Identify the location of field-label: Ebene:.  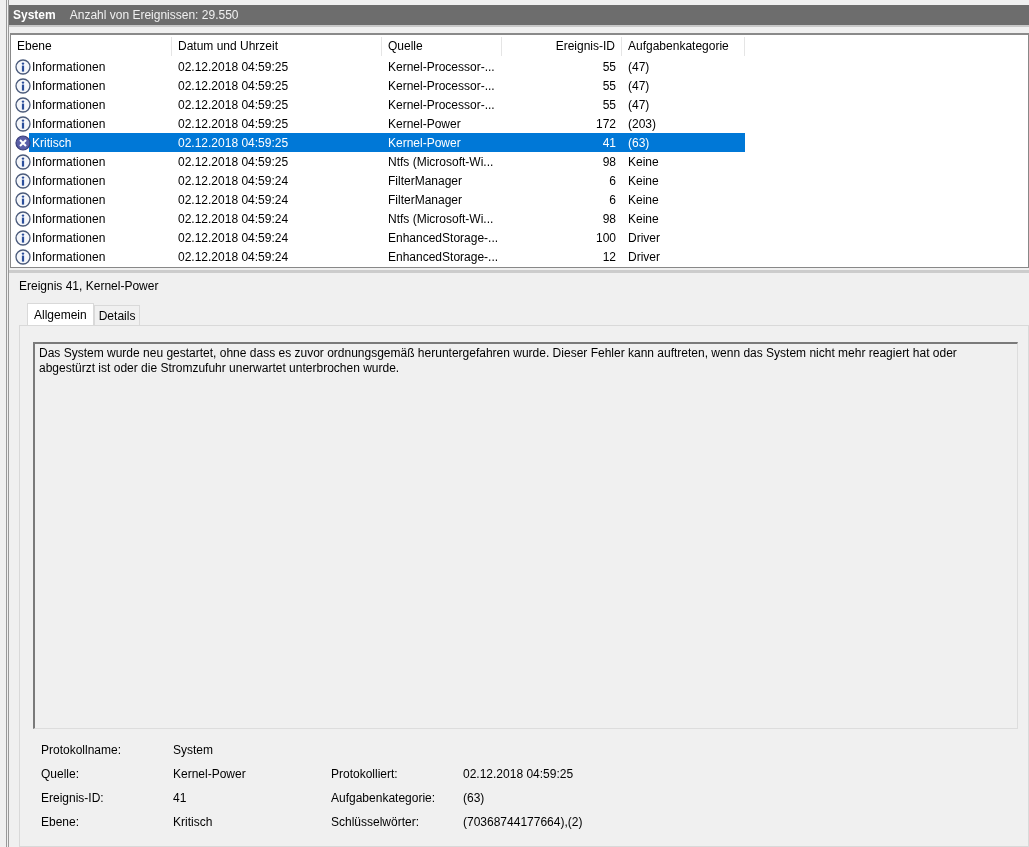
(61, 822).